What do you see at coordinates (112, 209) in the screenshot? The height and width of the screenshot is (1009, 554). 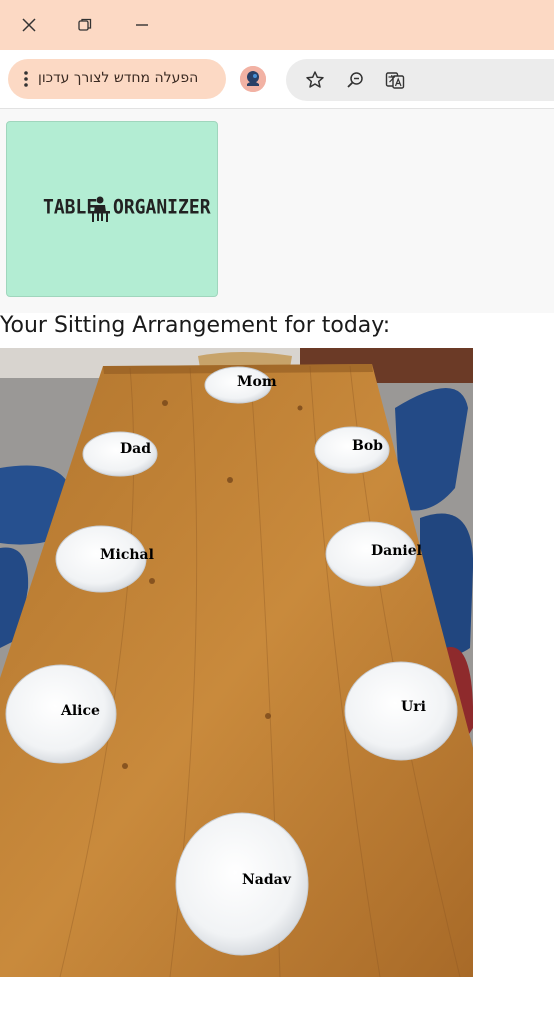 I see `table-organizer-logo: TABLE ORGANIZER` at bounding box center [112, 209].